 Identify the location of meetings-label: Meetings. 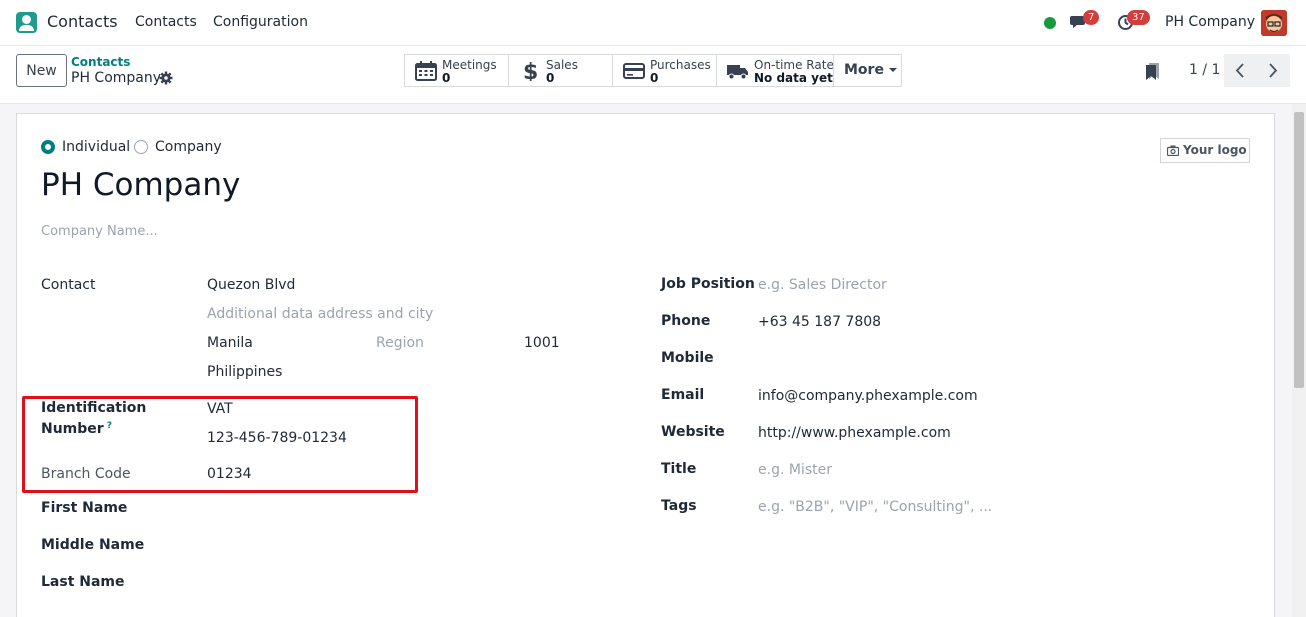
(469, 65).